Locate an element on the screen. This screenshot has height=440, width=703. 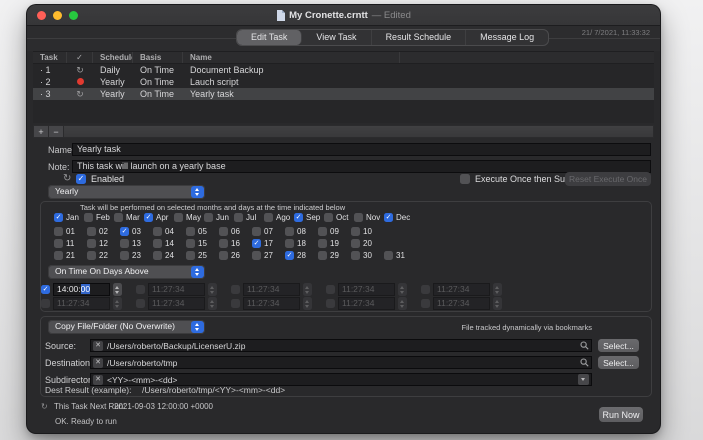
table-row: · 3 ↻ Yearly On Time Yearly task is located at coordinates (343, 94).